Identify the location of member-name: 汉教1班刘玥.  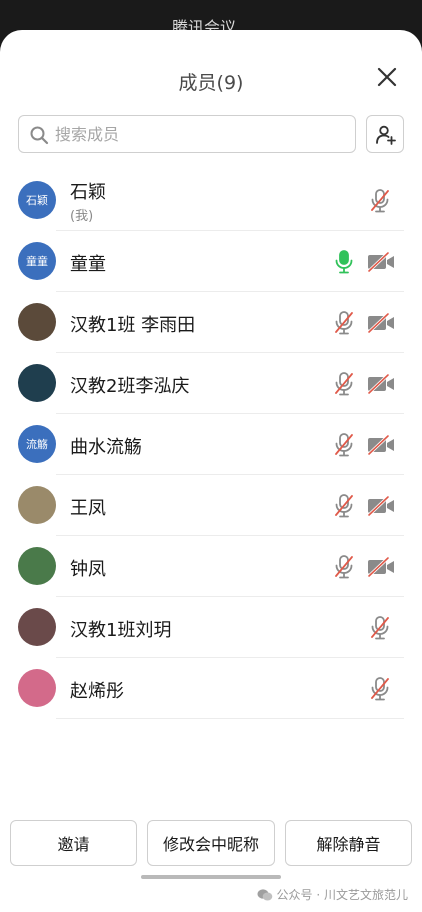
(121, 630).